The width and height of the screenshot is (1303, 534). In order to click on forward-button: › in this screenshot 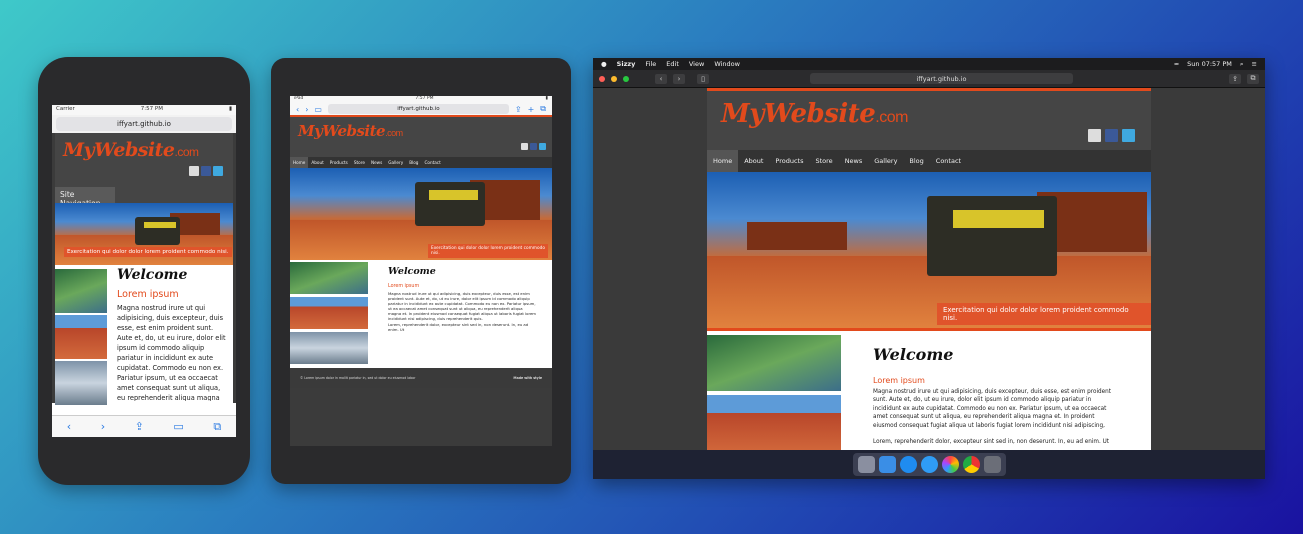, I will do `click(679, 78)`.